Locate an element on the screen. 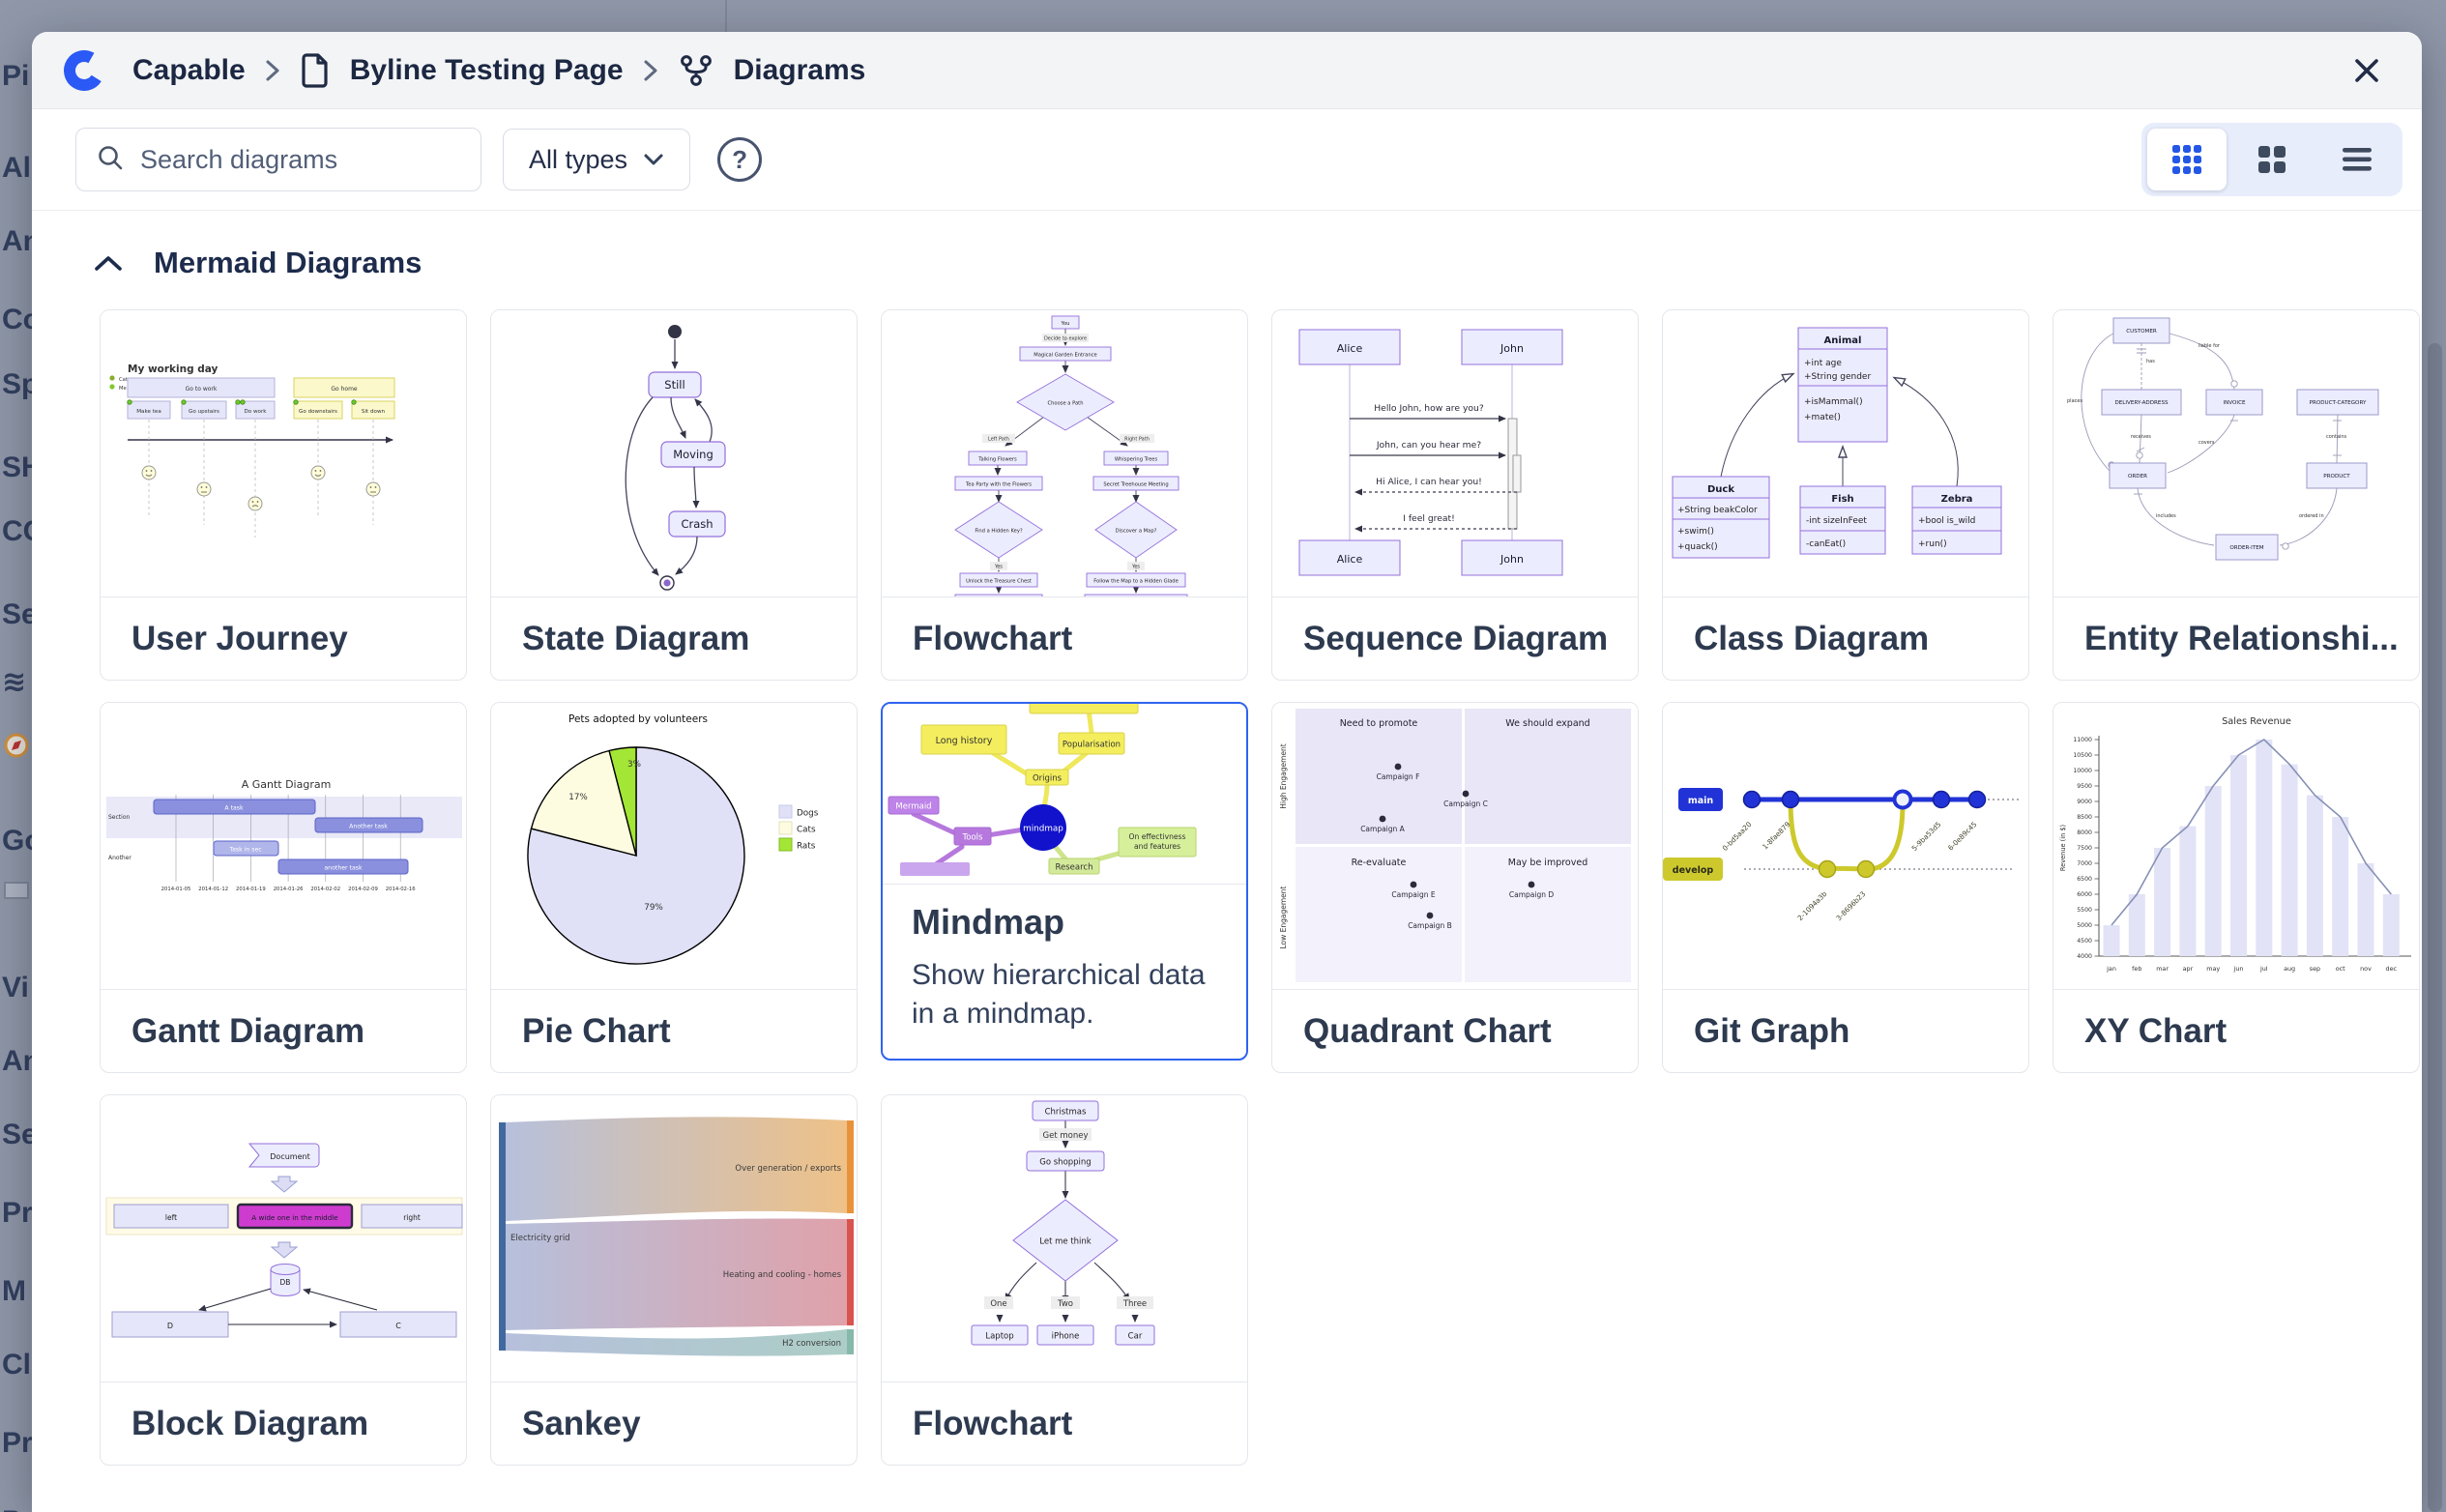 The height and width of the screenshot is (1512, 2446). svg-text: Tools is located at coordinates (973, 838).